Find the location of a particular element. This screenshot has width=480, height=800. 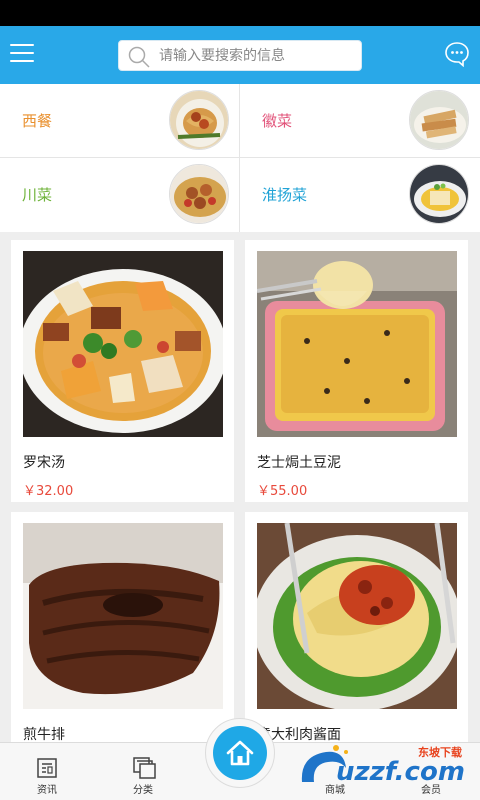

home-icon is located at coordinates (240, 753).